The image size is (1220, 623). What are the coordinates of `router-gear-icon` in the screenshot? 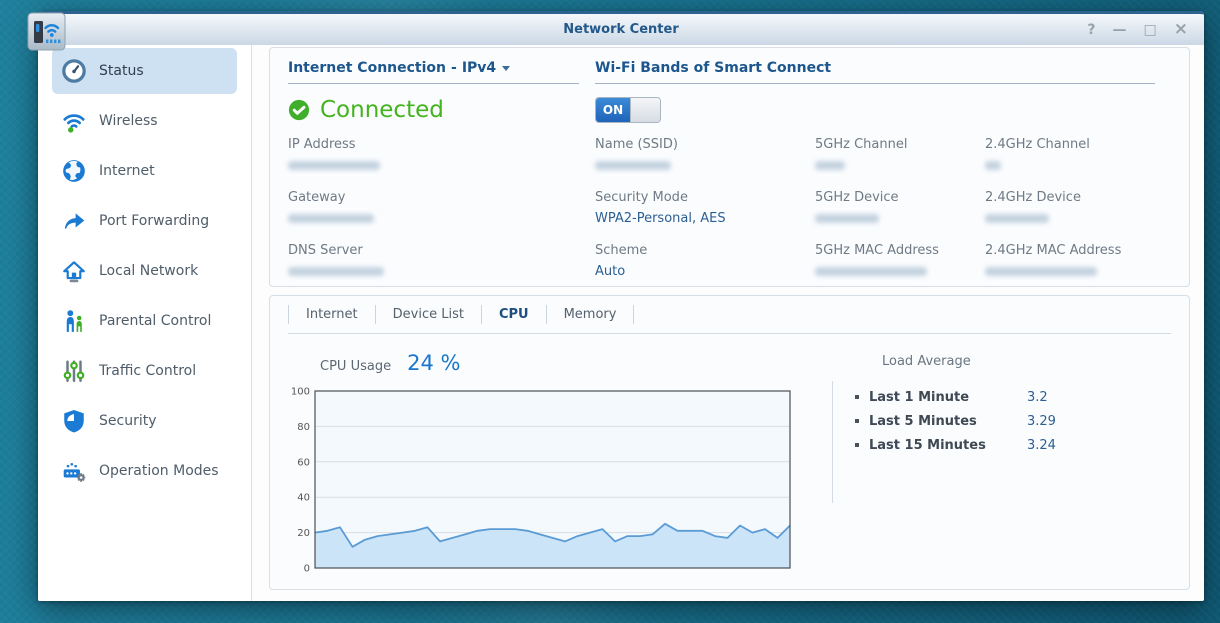 It's located at (73, 471).